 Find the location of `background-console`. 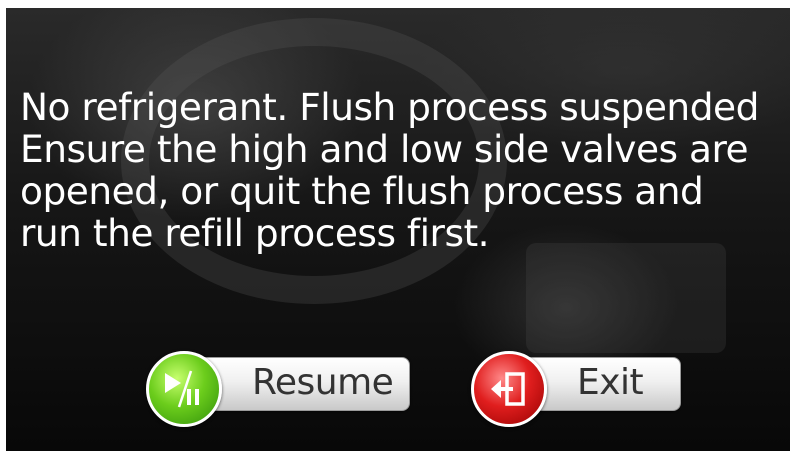

background-console is located at coordinates (626, 298).